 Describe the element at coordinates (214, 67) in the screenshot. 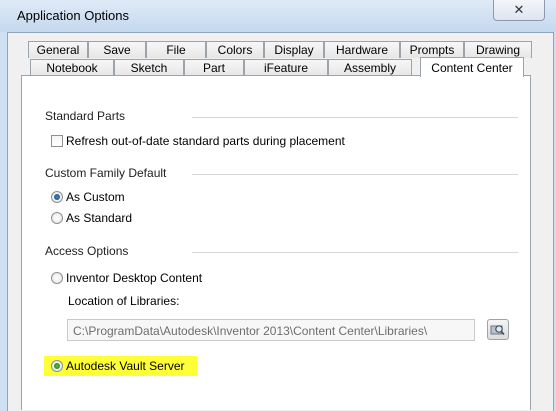

I see `tab-part: Part` at that location.